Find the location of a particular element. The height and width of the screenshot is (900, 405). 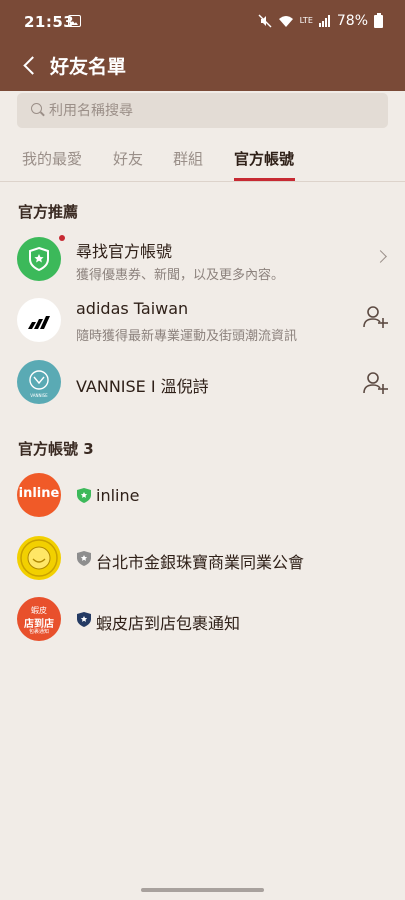

status-bar: 21:53 LTE 78% is located at coordinates (202, 22).